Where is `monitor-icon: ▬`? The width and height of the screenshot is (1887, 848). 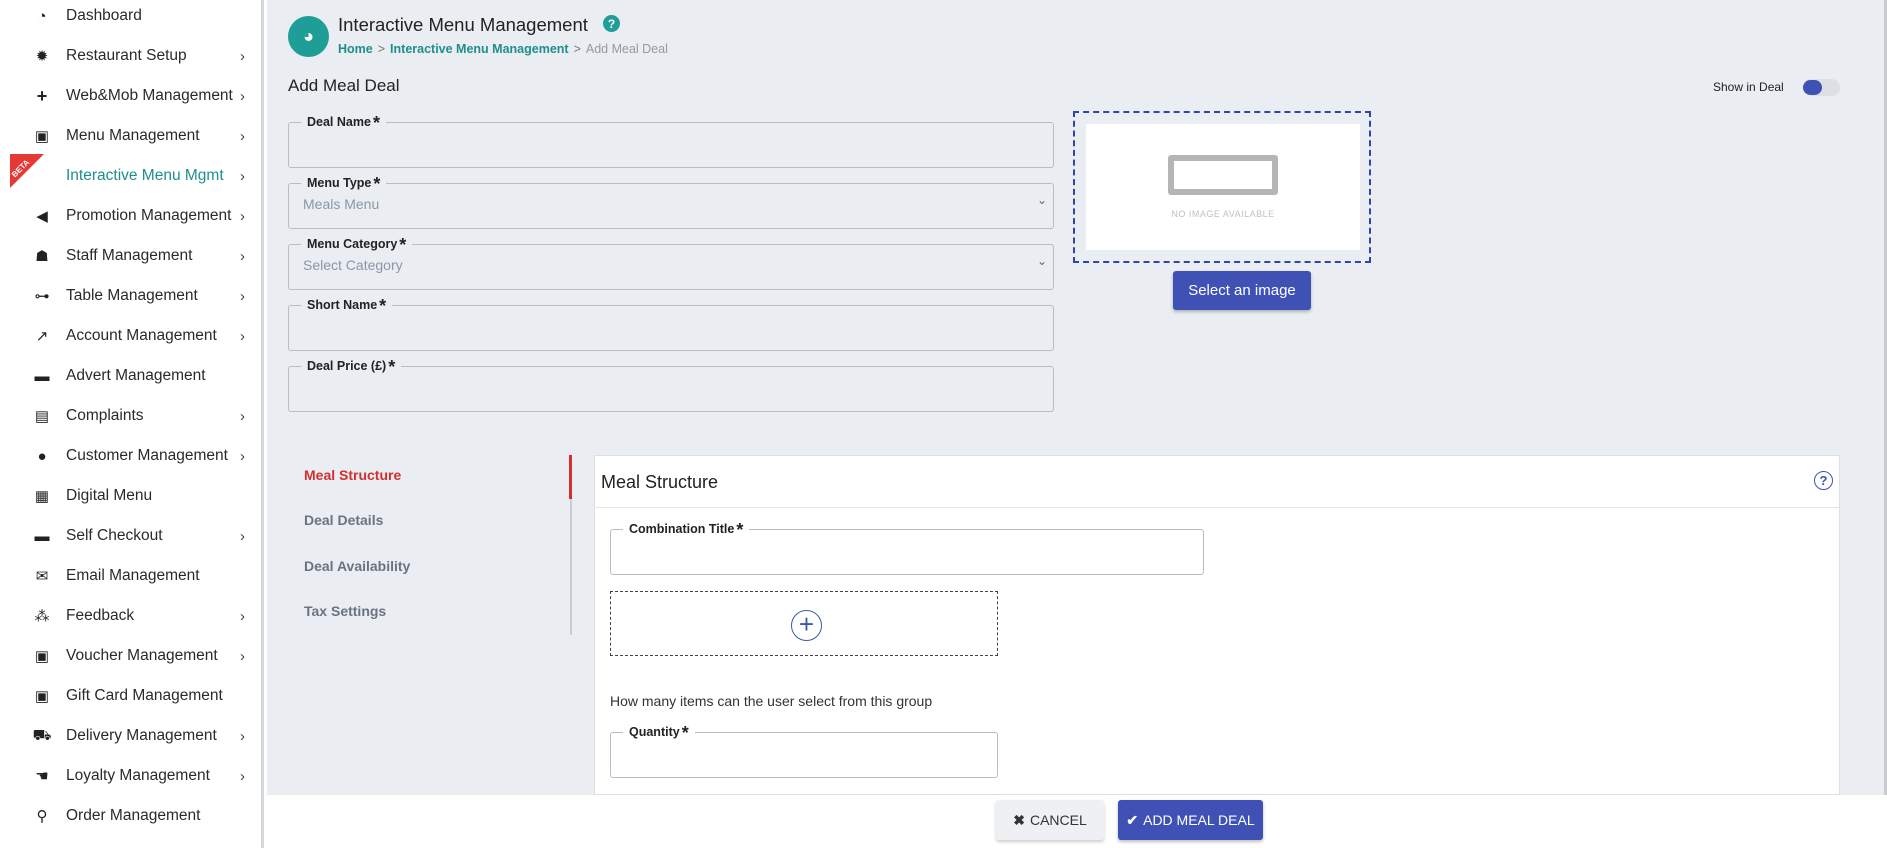
monitor-icon: ▬ is located at coordinates (42, 376).